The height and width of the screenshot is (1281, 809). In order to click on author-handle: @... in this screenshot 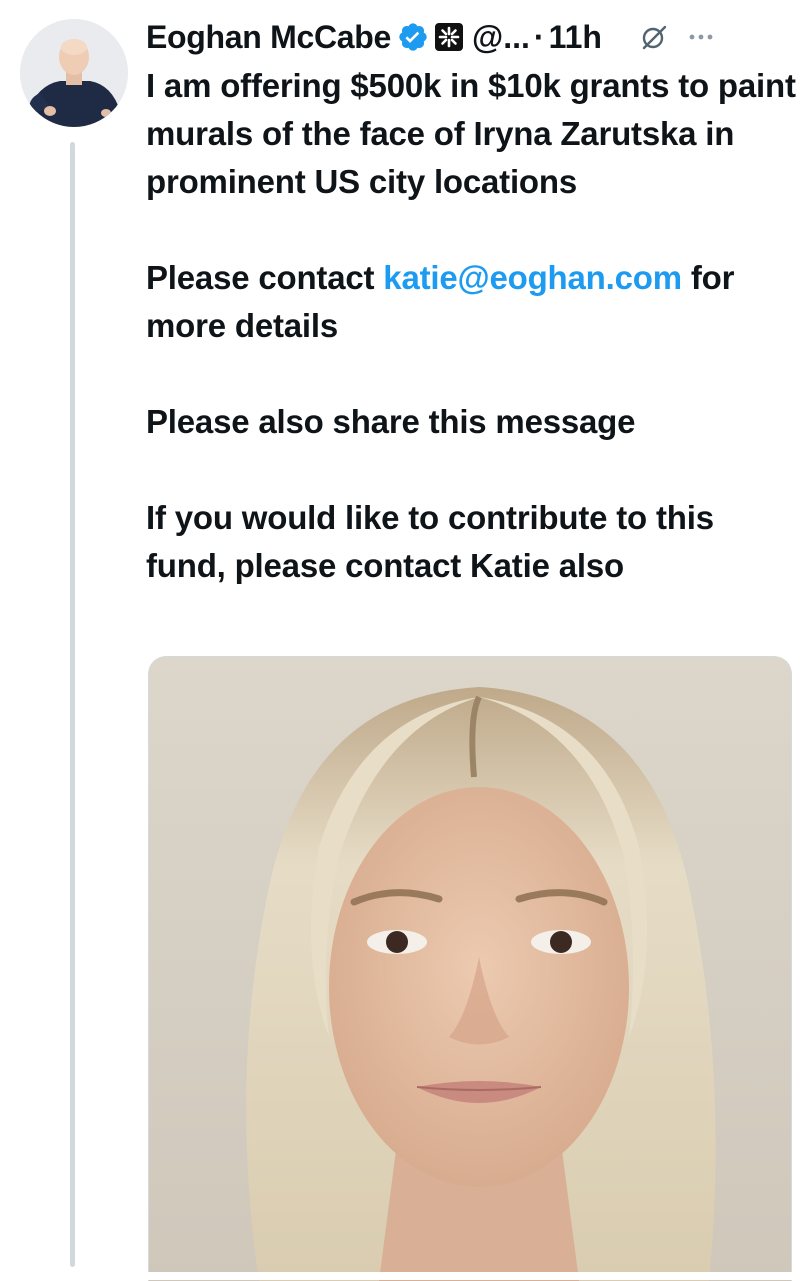, I will do `click(501, 37)`.